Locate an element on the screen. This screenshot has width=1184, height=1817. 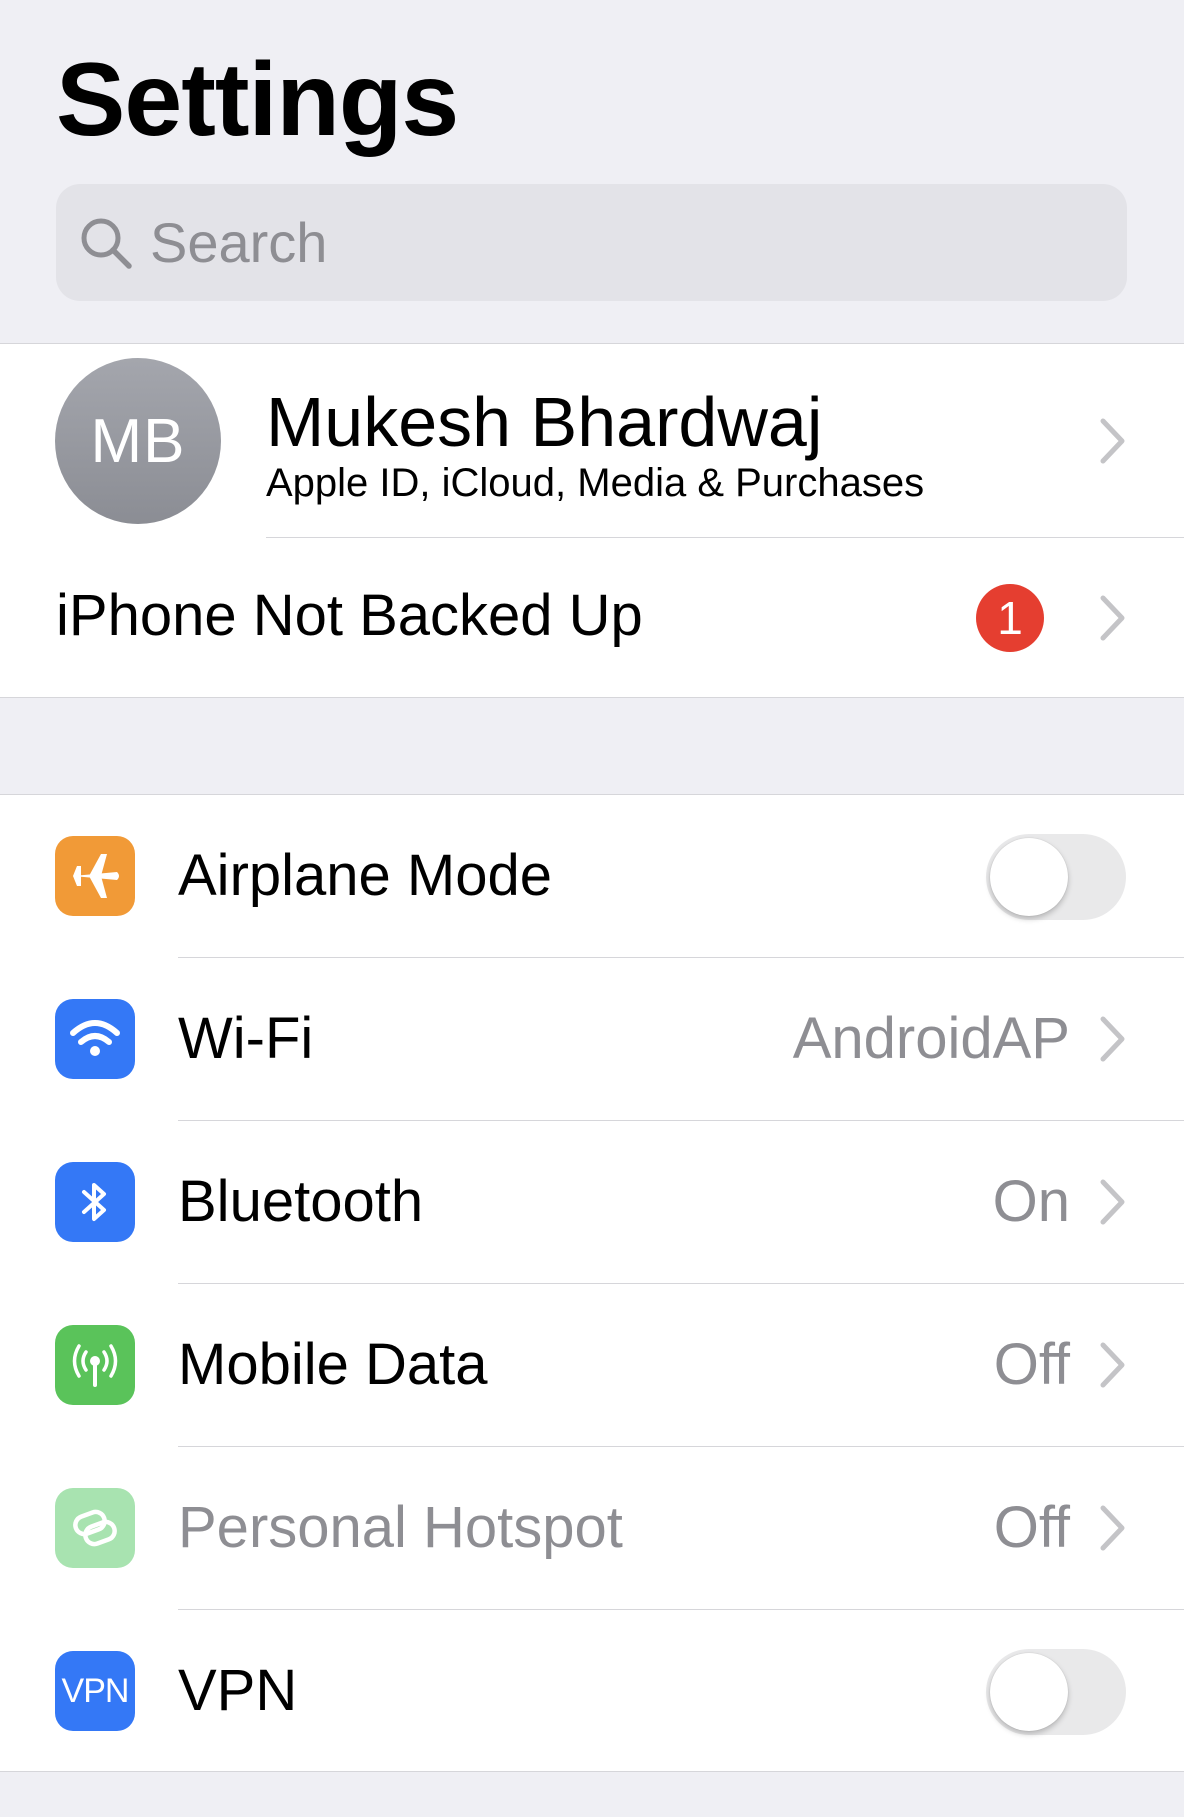
vpn-toggle is located at coordinates (1056, 1692).